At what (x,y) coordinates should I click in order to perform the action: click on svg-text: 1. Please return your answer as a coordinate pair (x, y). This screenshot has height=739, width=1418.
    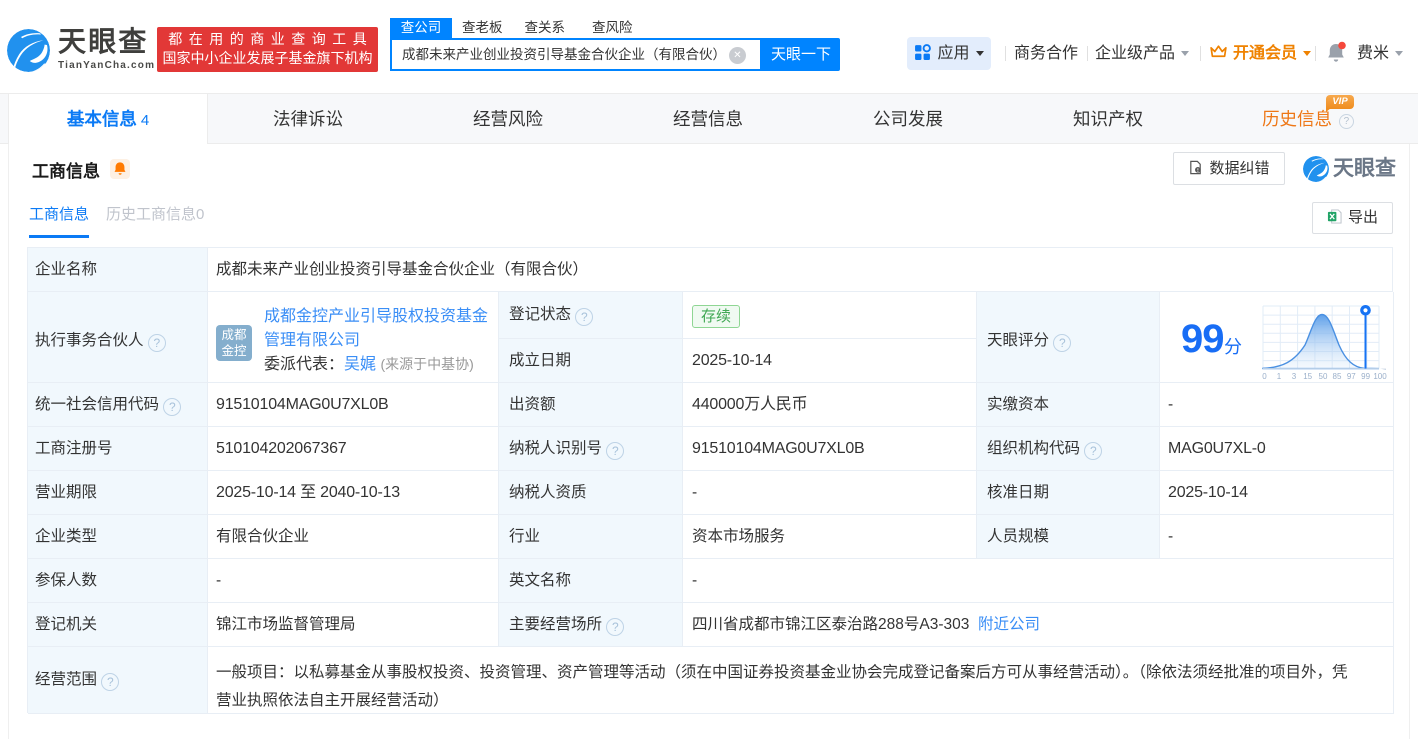
    Looking at the image, I should click on (1279, 376).